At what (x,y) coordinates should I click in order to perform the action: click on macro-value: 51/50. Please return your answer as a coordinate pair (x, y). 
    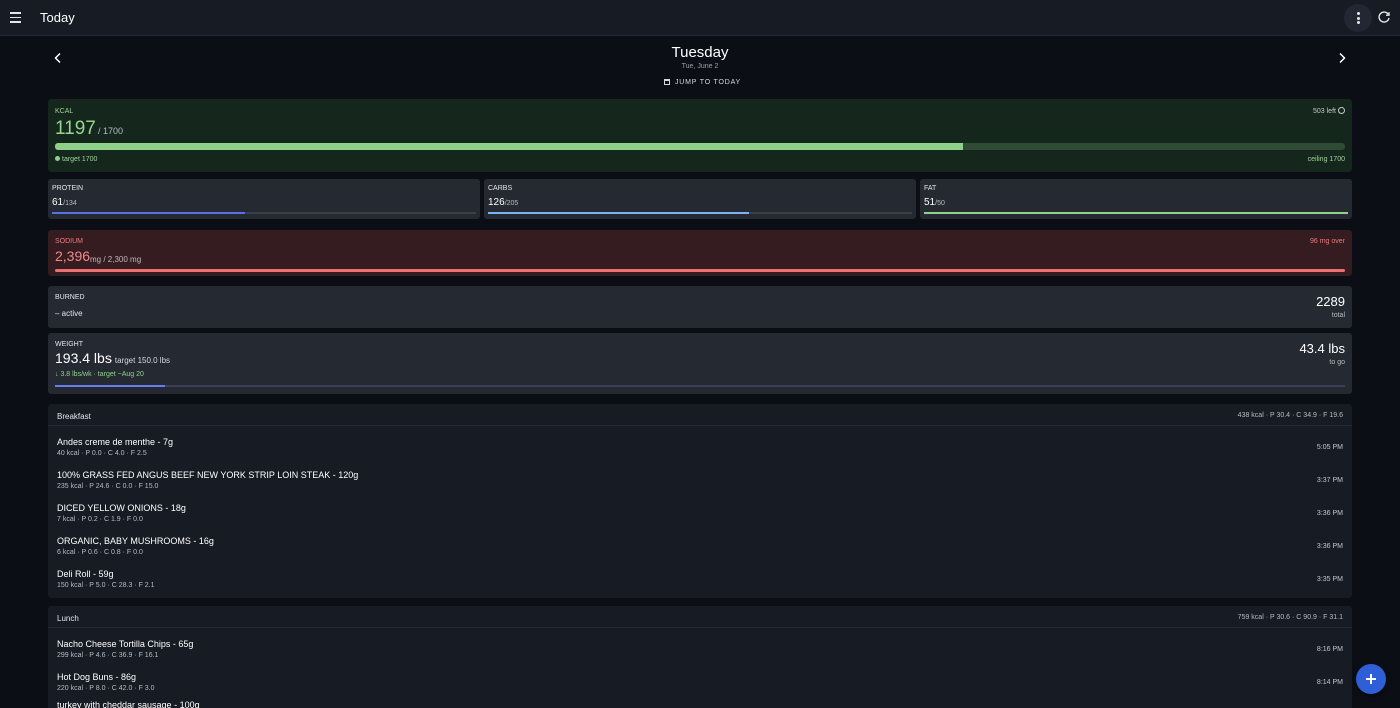
    Looking at the image, I should click on (934, 202).